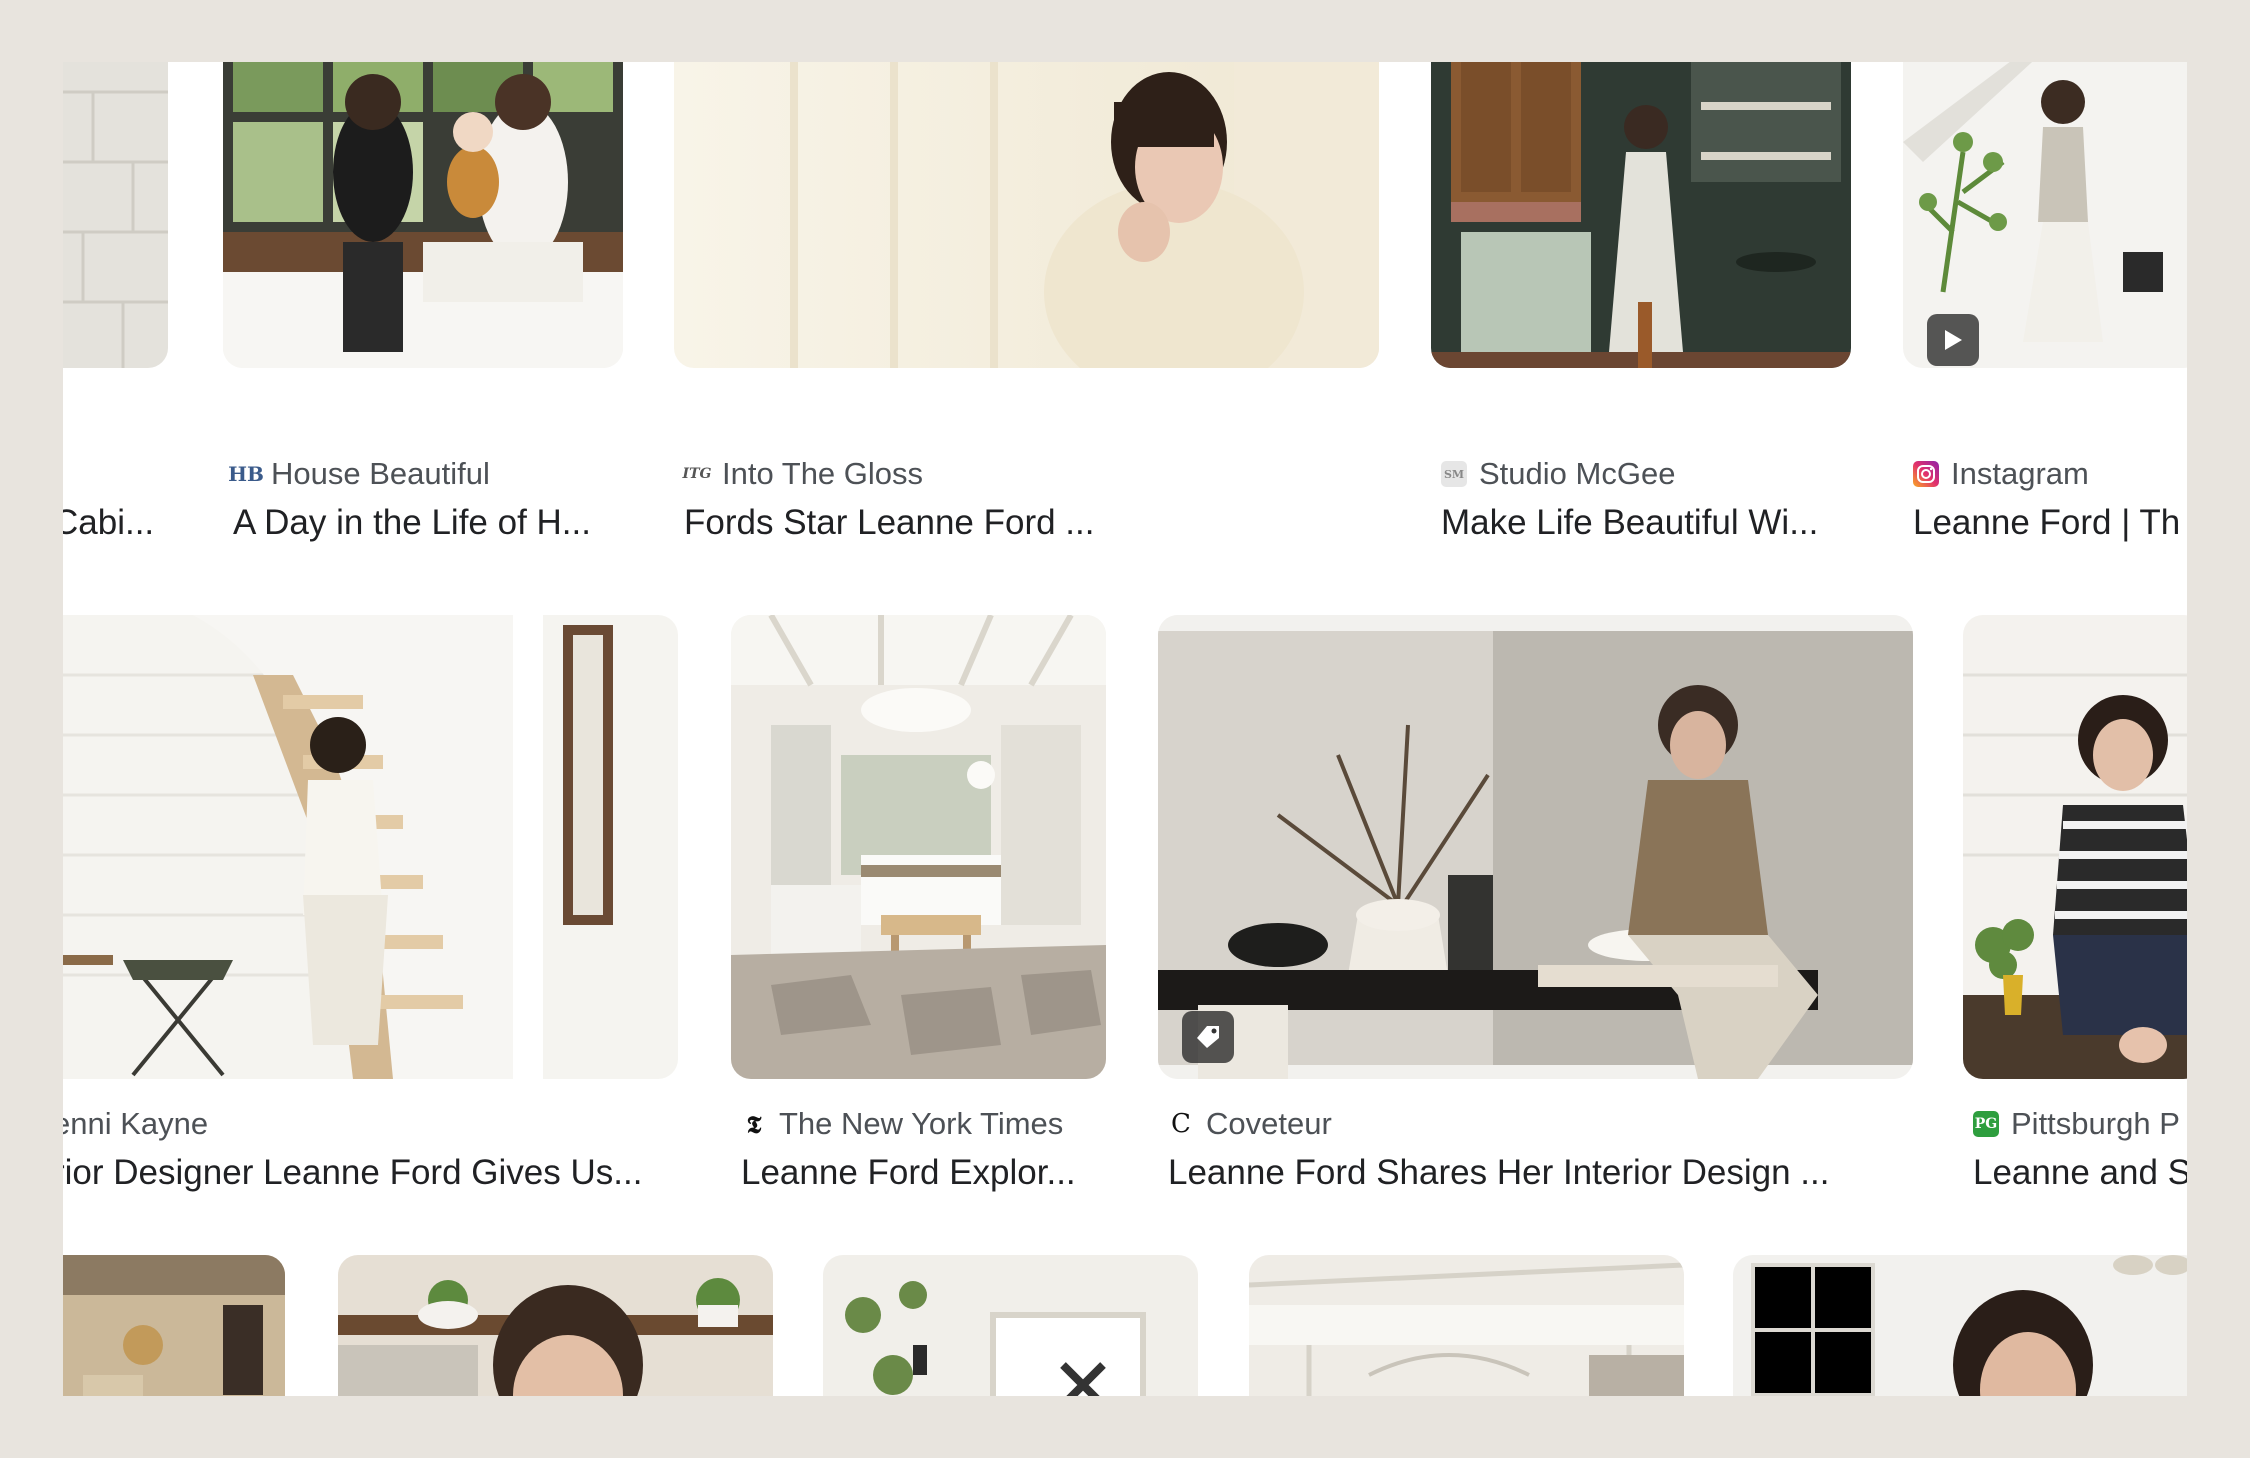 This screenshot has width=2250, height=1458. I want to click on result-source: HB House Beautiful, so click(359, 474).